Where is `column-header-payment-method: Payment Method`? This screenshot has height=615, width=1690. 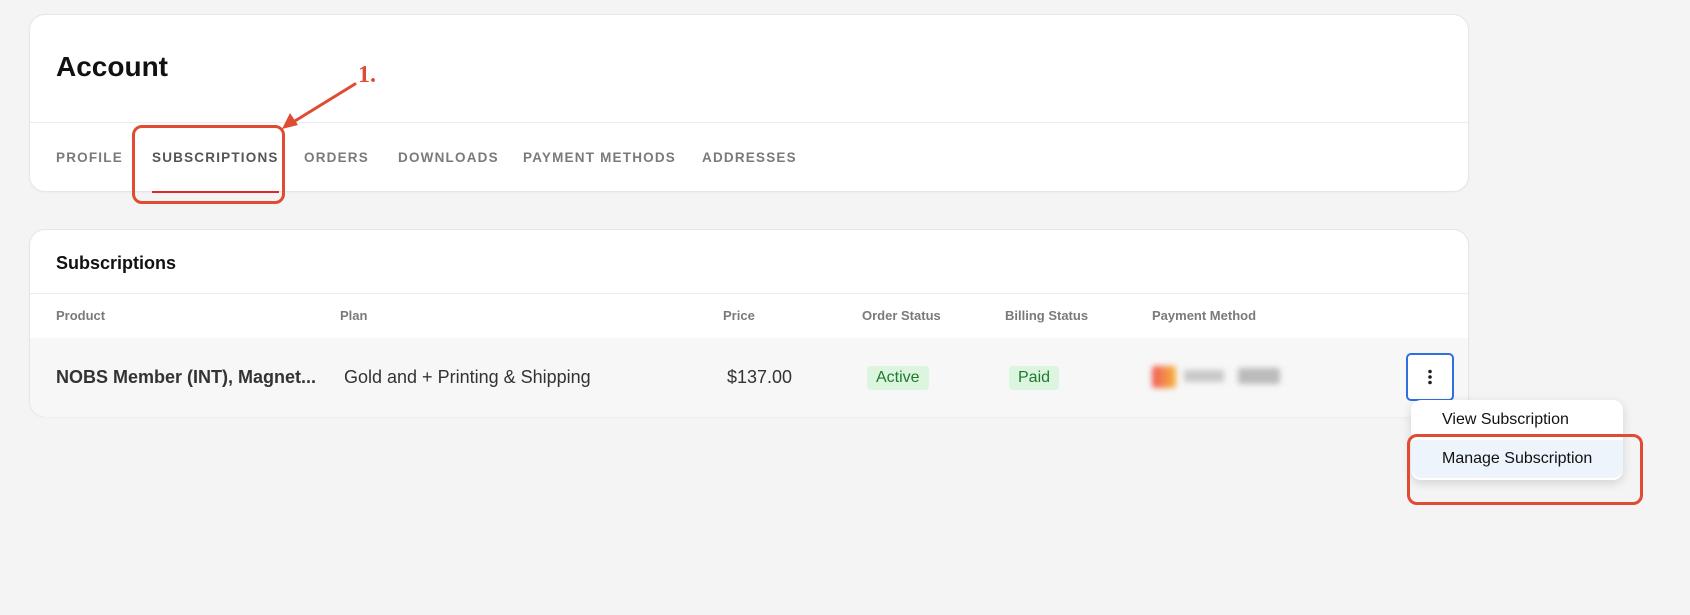 column-header-payment-method: Payment Method is located at coordinates (1204, 315).